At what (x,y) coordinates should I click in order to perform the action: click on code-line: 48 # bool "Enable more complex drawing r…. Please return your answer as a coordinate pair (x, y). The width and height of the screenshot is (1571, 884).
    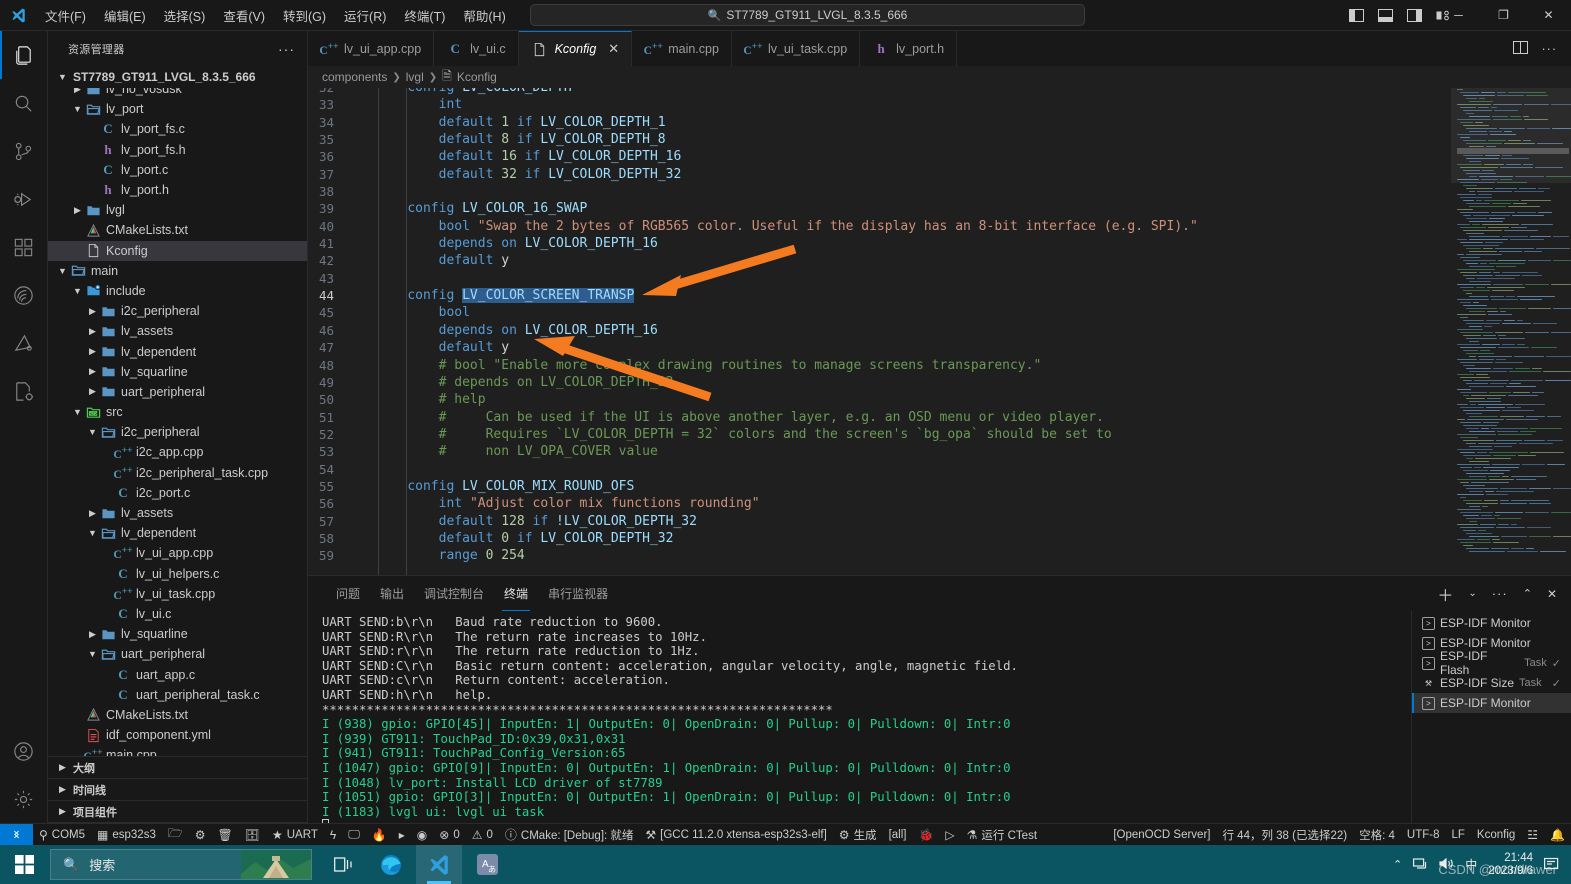
    Looking at the image, I should click on (879, 365).